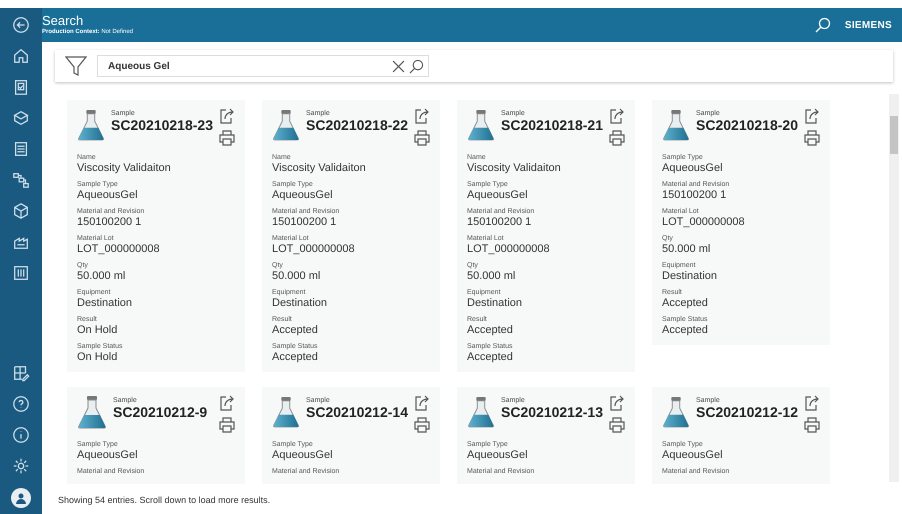  I want to click on brand-logo: SIEMENS, so click(868, 25).